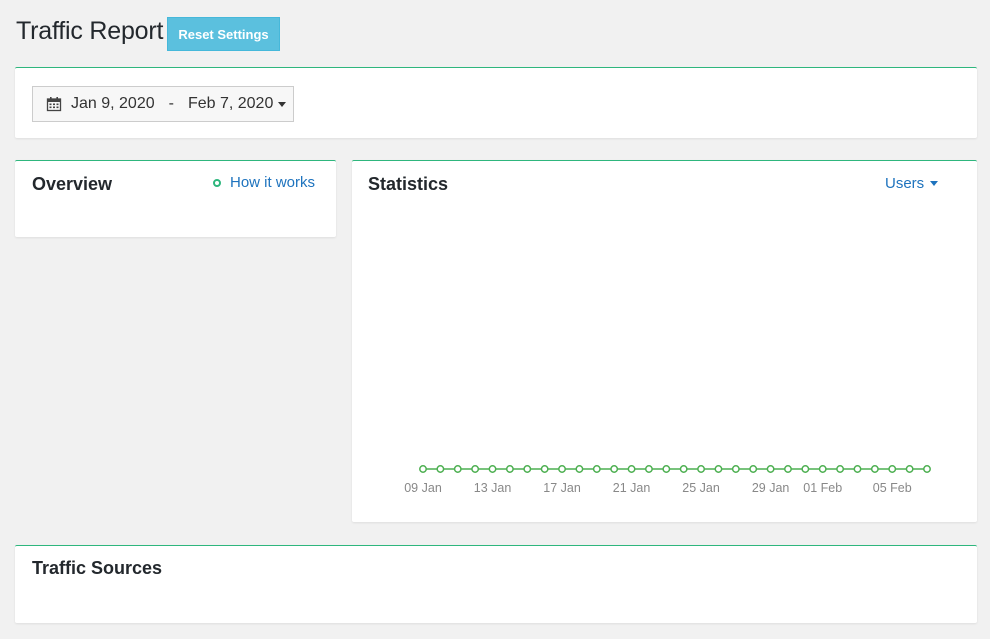  Describe the element at coordinates (492, 469) in the screenshot. I see `data-point-13-jan` at that location.